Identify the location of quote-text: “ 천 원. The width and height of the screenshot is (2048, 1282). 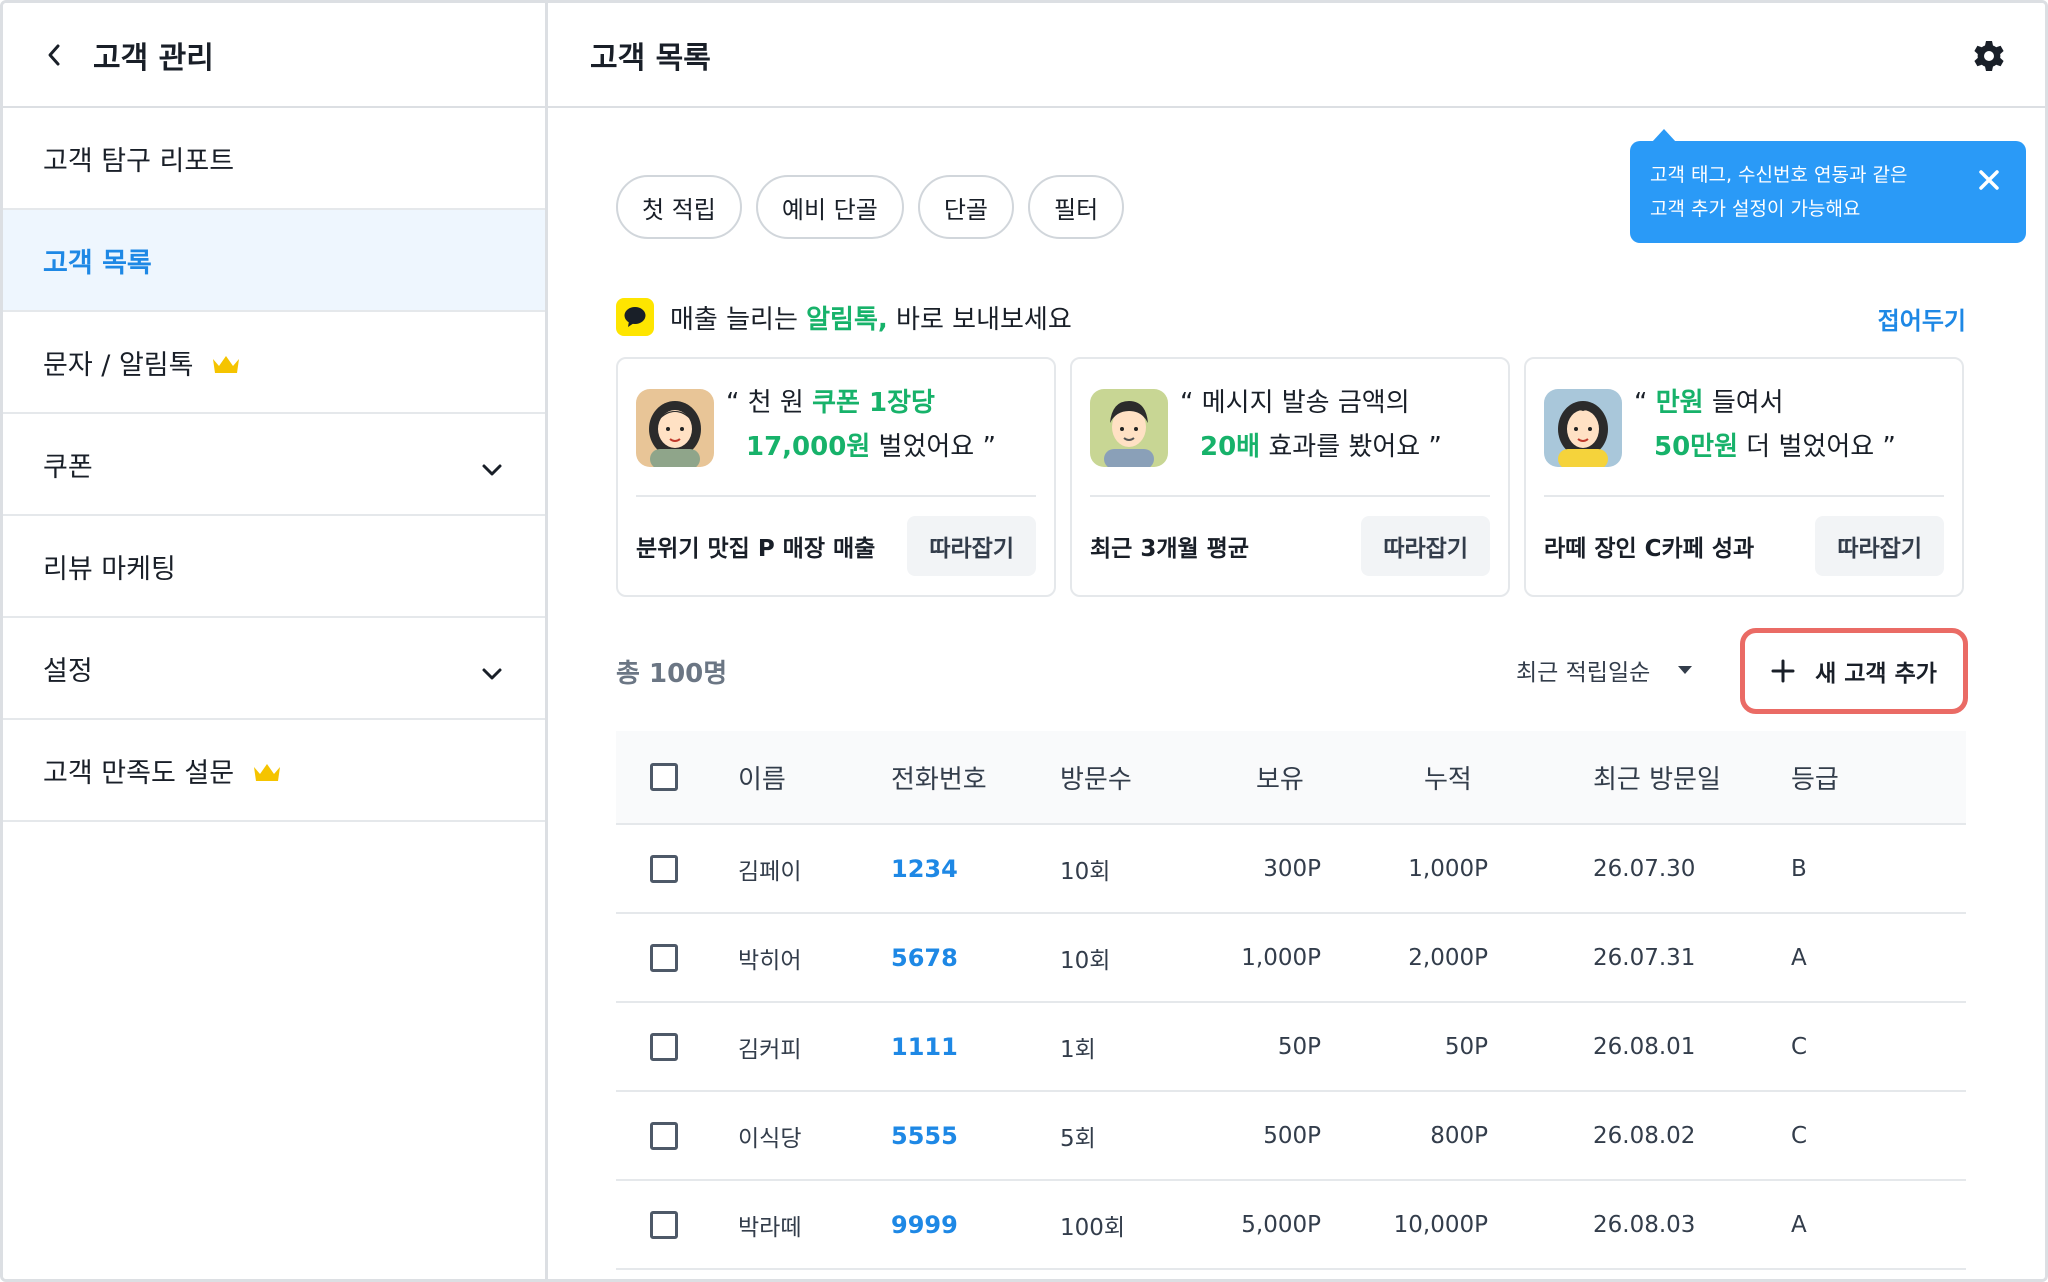
(769, 403).